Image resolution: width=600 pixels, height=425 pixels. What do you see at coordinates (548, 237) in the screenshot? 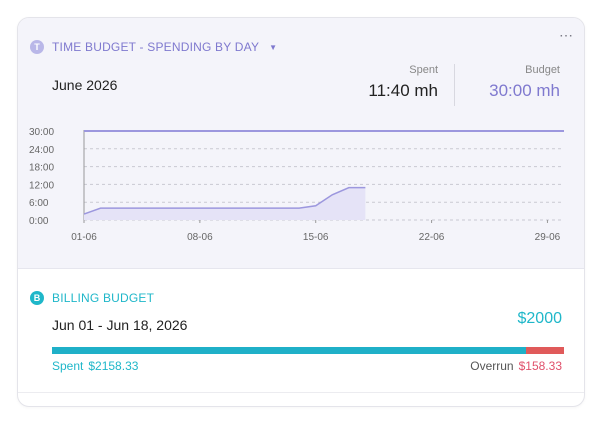
I see `x-tick-label: 29-06` at bounding box center [548, 237].